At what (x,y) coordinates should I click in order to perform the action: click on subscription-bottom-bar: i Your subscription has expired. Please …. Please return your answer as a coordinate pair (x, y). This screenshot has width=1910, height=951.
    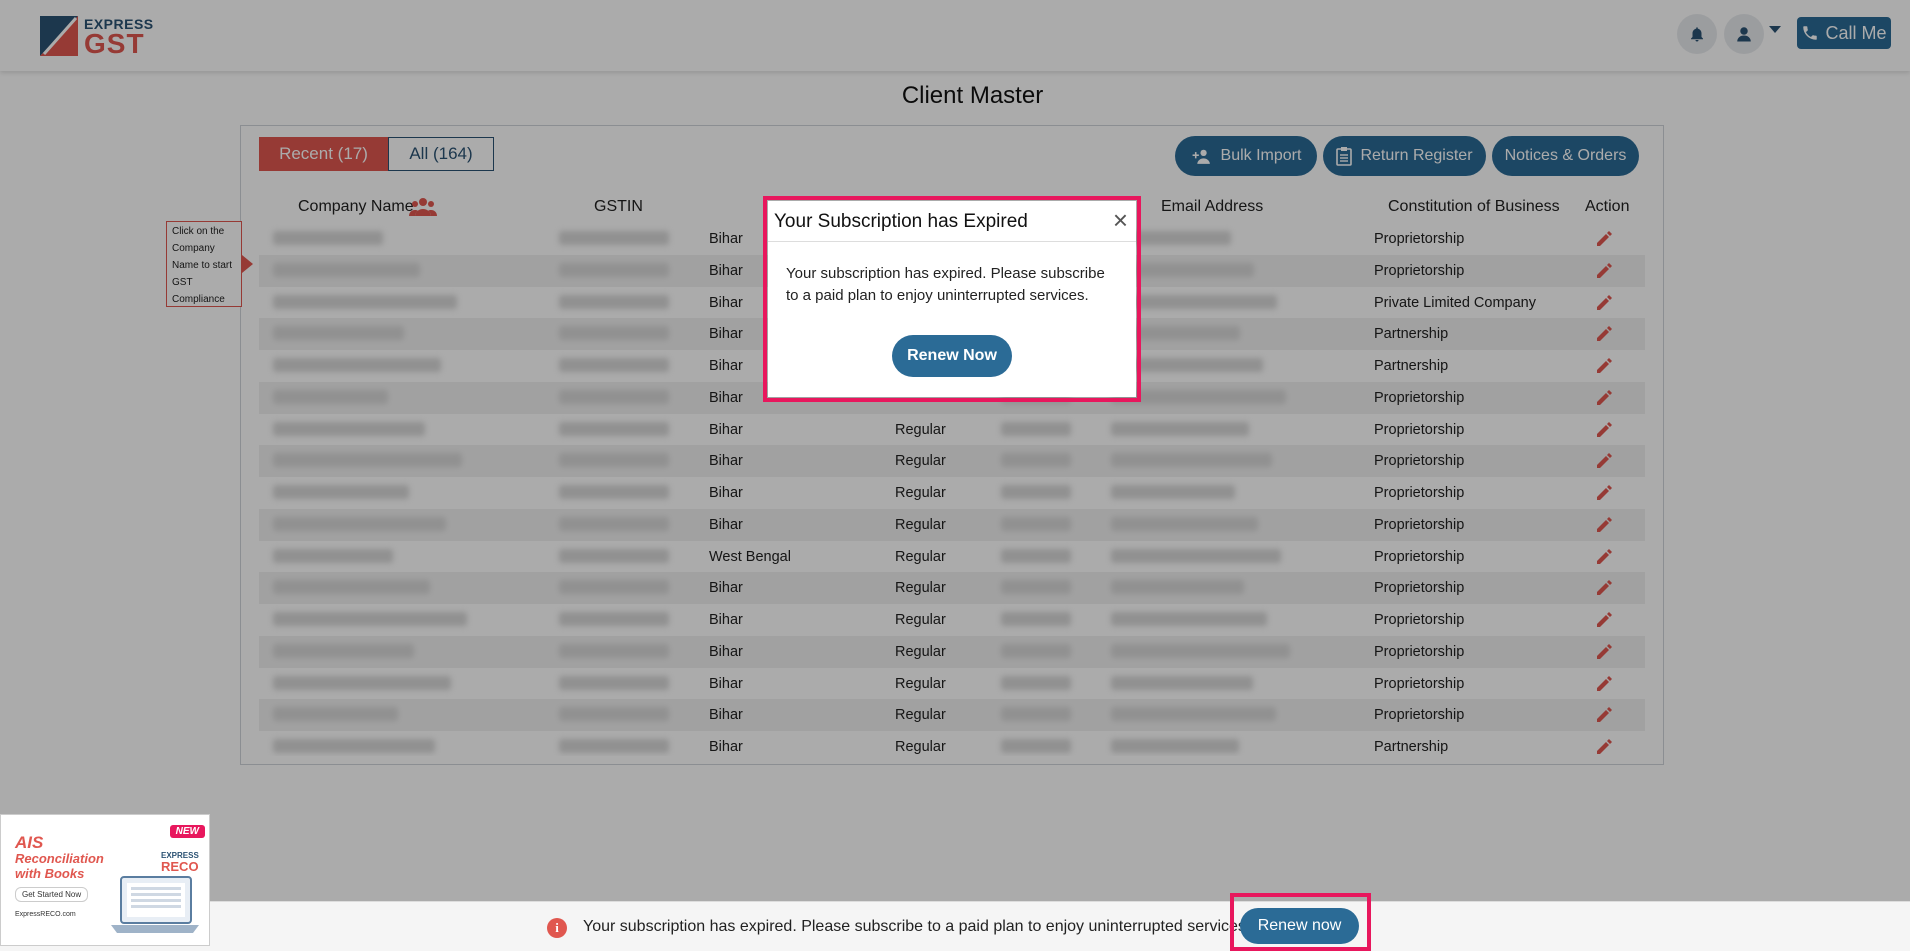
    Looking at the image, I should click on (955, 926).